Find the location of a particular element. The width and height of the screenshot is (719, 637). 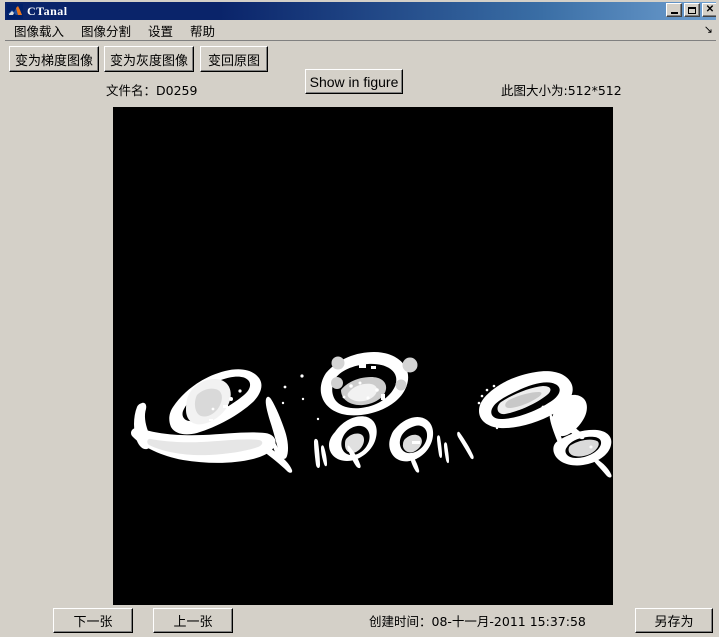

minimize-icon is located at coordinates (674, 10).